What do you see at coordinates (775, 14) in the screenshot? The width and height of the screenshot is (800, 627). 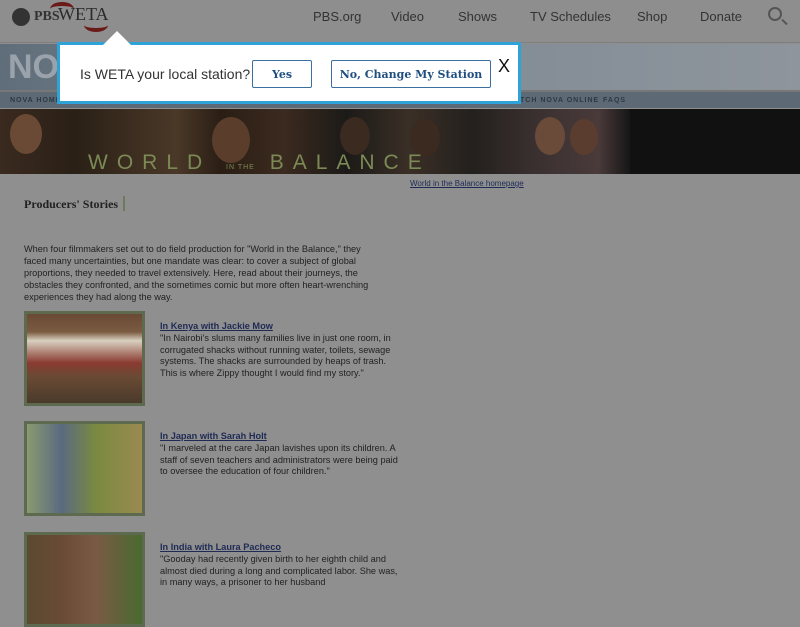 I see `search-icon` at bounding box center [775, 14].